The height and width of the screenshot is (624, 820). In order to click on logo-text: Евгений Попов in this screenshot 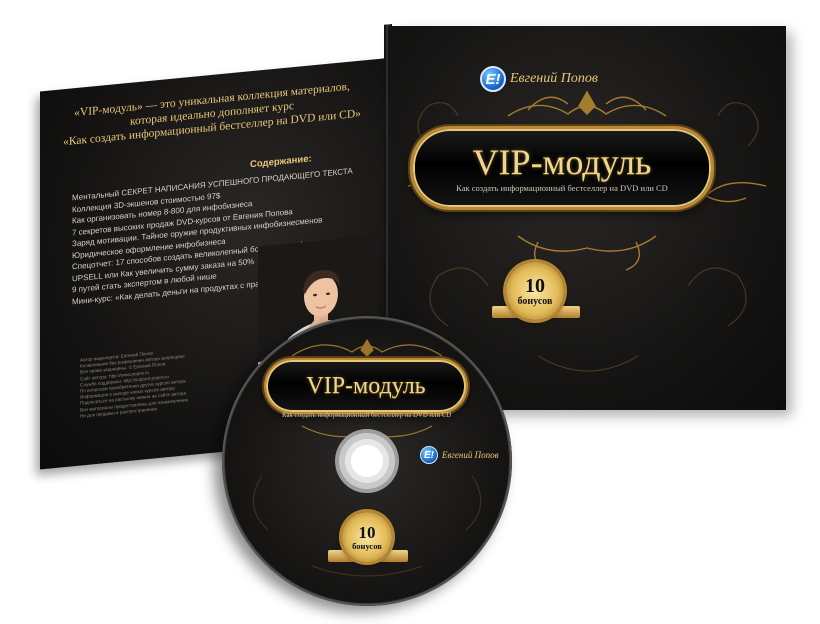, I will do `click(554, 78)`.